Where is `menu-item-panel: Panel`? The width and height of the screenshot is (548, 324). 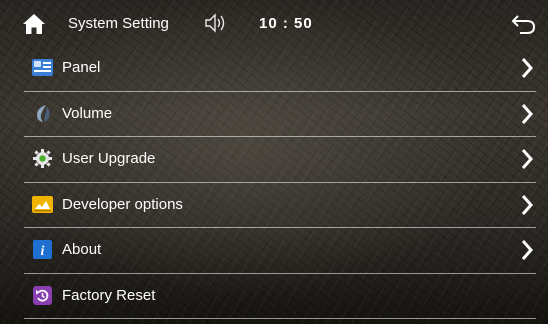 menu-item-panel: Panel is located at coordinates (280, 69).